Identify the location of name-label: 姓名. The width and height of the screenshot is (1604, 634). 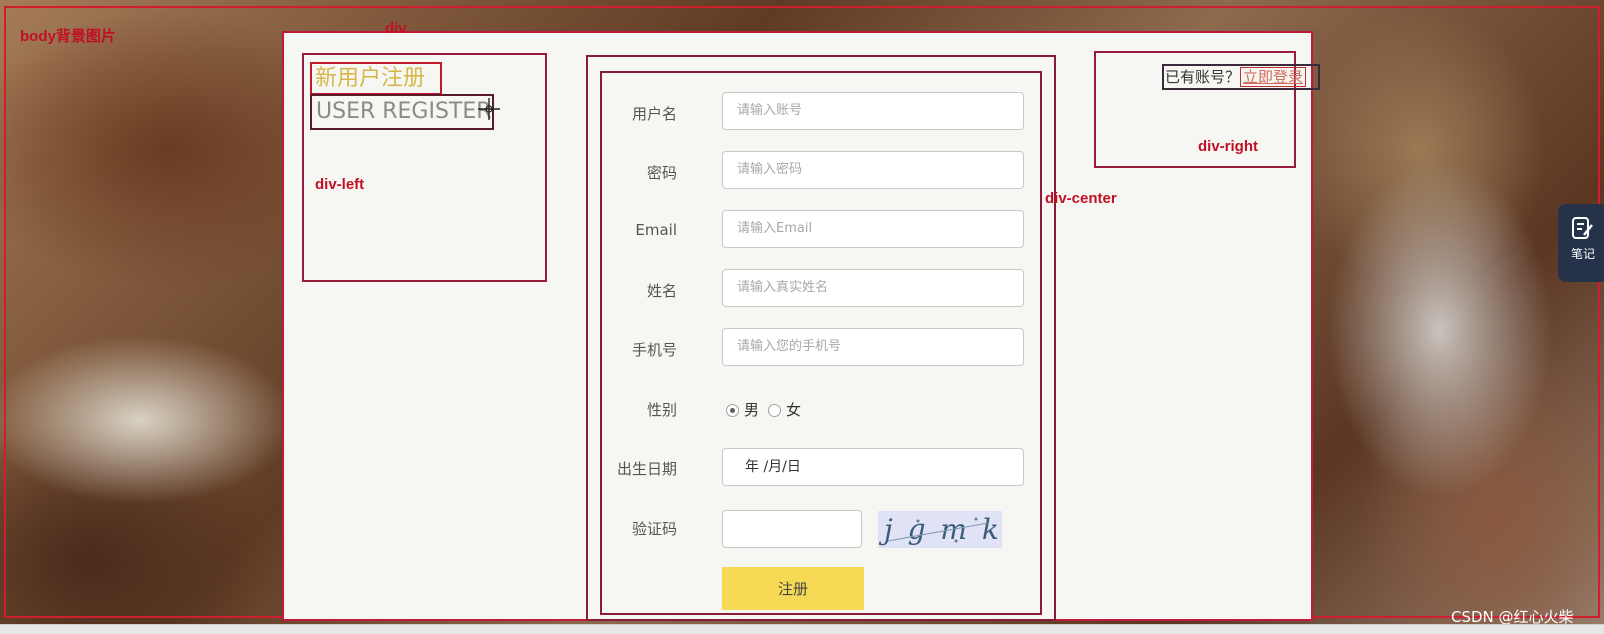
(661, 291).